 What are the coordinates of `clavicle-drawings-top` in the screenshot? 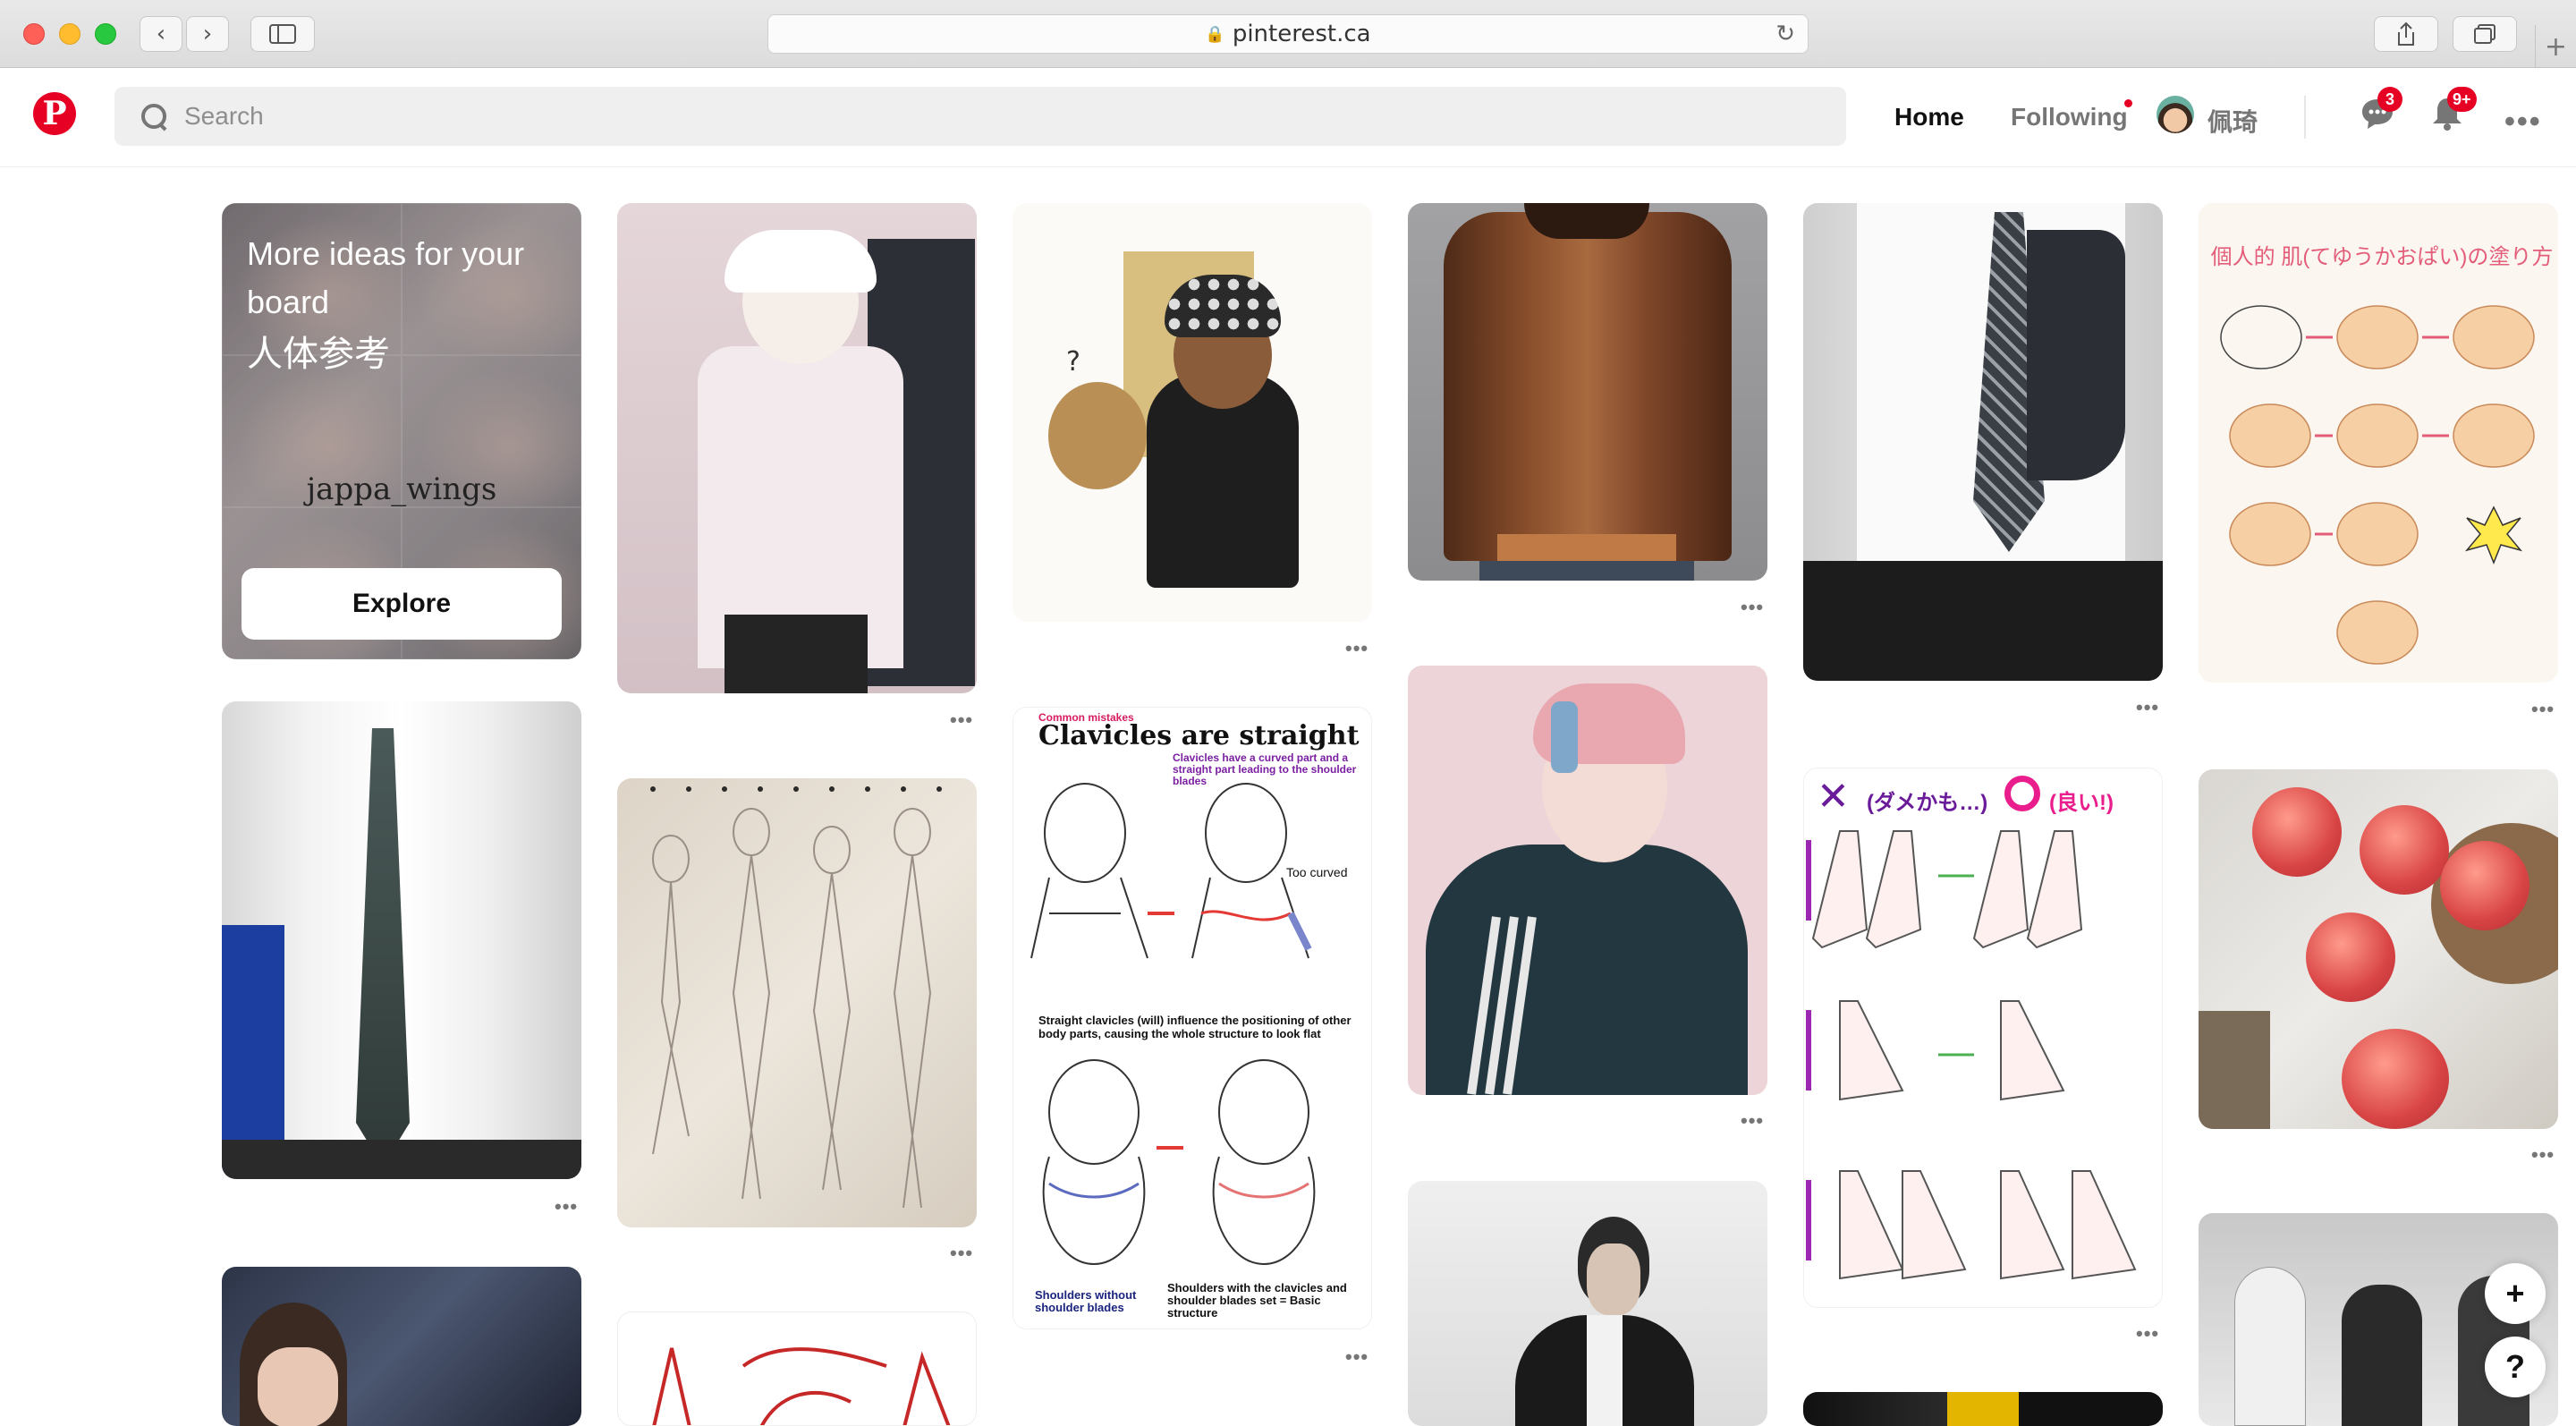 It's located at (1171, 871).